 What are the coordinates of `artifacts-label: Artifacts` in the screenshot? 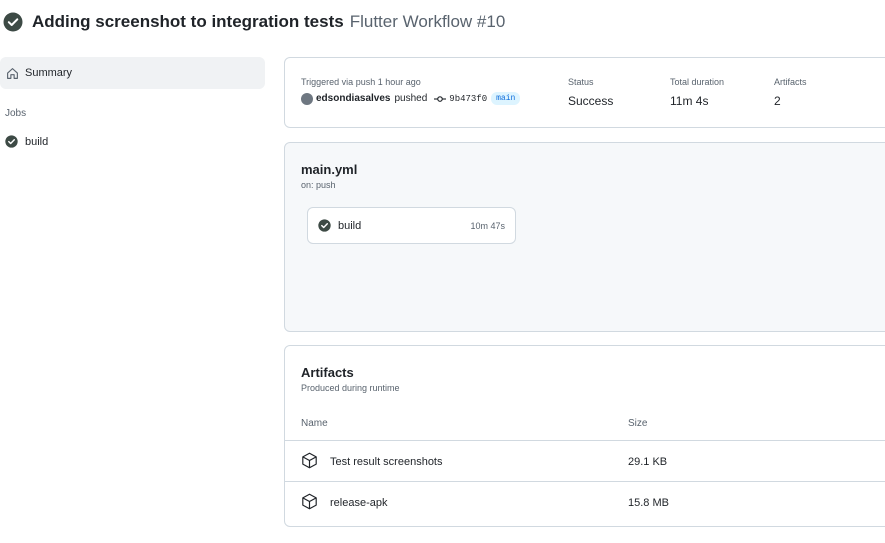 It's located at (790, 82).